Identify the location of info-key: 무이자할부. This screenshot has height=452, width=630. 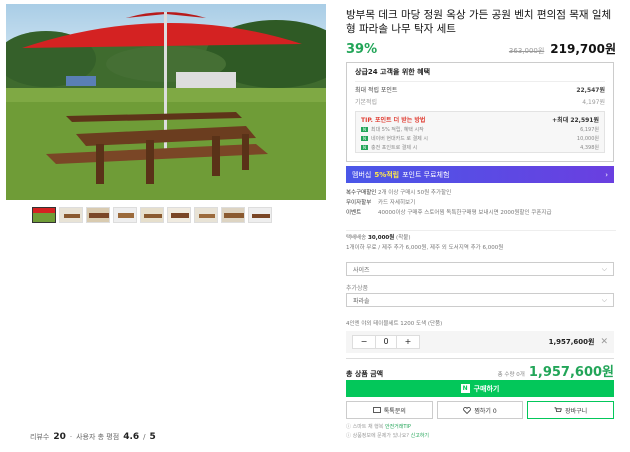
(359, 203).